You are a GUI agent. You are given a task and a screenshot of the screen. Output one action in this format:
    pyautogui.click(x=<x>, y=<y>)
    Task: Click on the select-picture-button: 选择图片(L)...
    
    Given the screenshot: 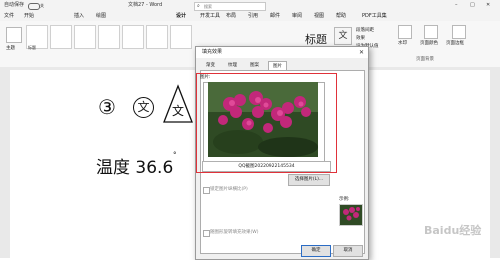 What is the action you would take?
    pyautogui.click(x=309, y=180)
    